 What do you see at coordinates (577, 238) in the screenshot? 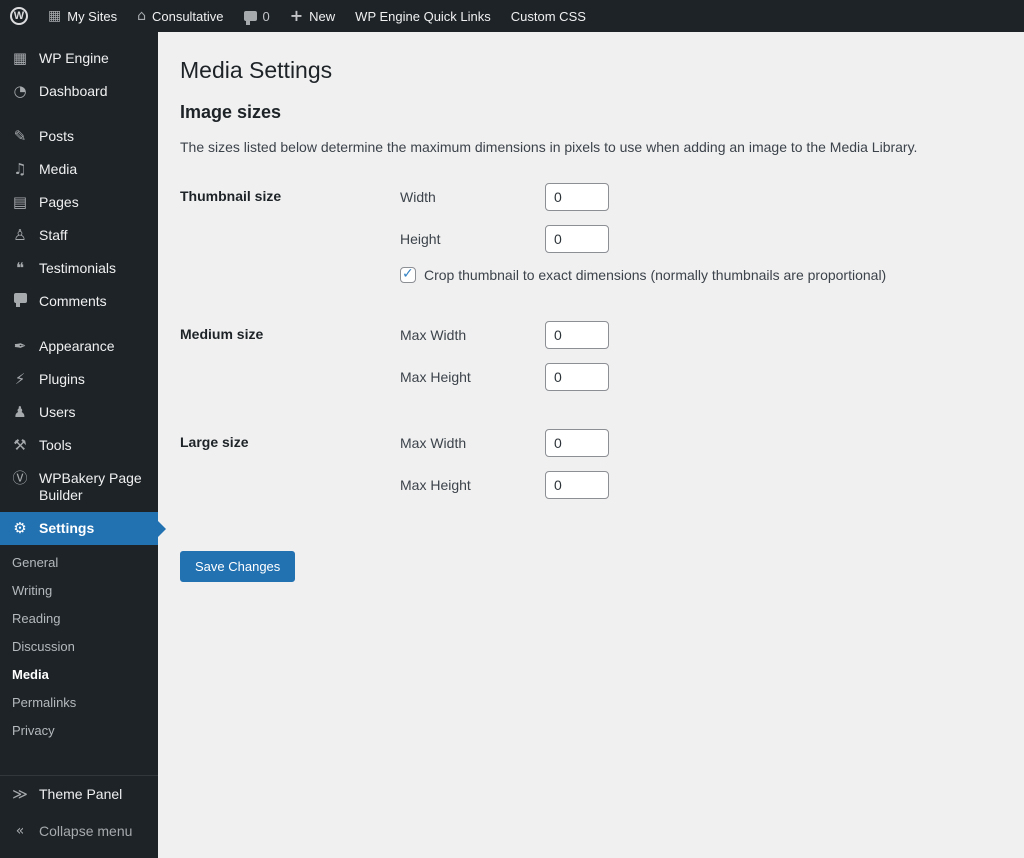
I see `thumbnail-height-input` at bounding box center [577, 238].